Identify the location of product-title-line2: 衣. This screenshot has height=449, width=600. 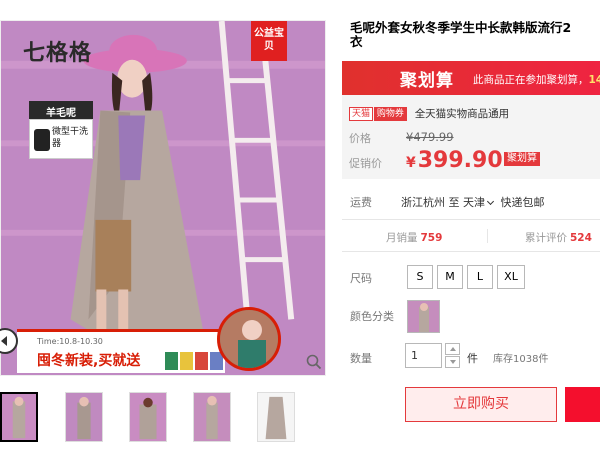
(356, 41).